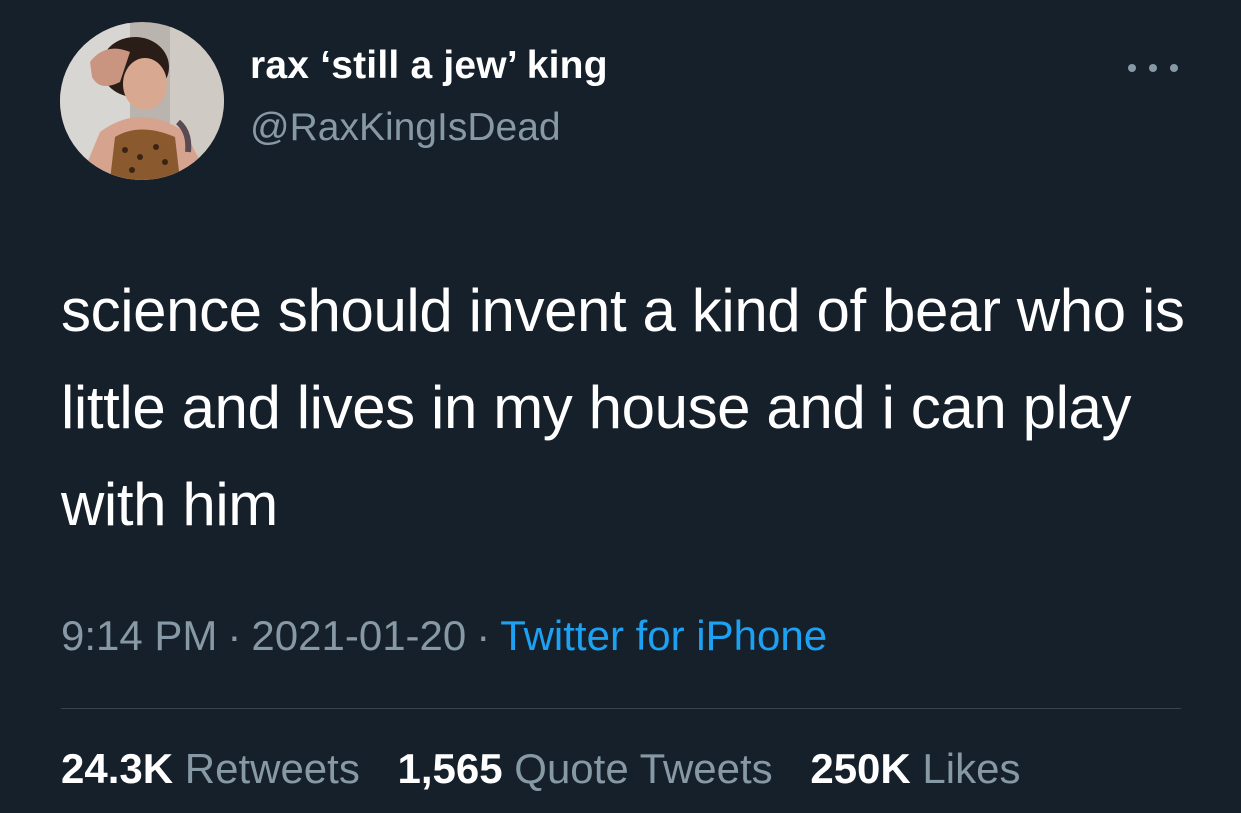 Image resolution: width=1241 pixels, height=813 pixels. Describe the element at coordinates (643, 768) in the screenshot. I see `quote-tweets-label: Quote Tweets` at that location.